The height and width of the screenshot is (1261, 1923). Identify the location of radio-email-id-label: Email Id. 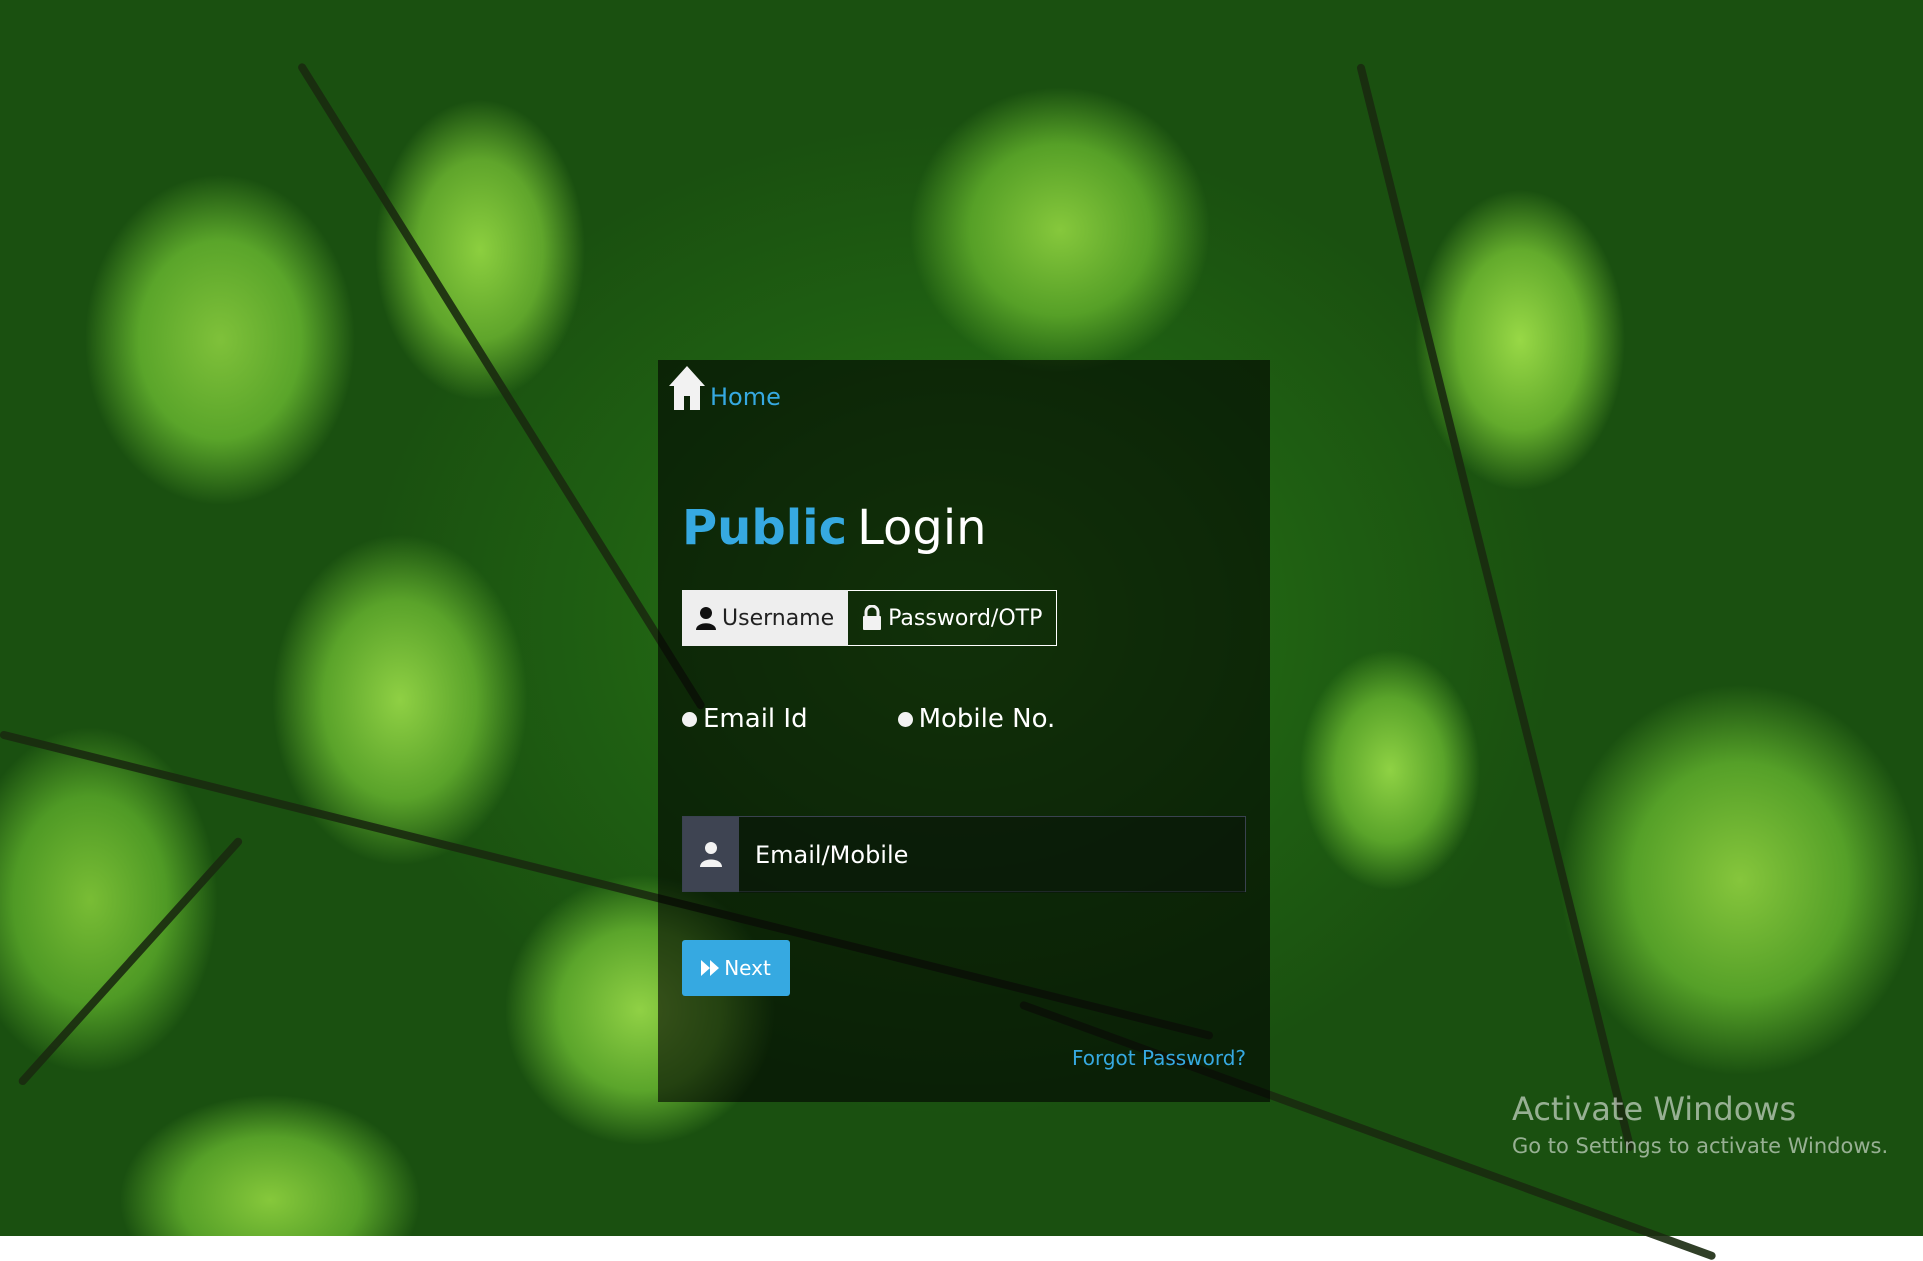
(755, 719).